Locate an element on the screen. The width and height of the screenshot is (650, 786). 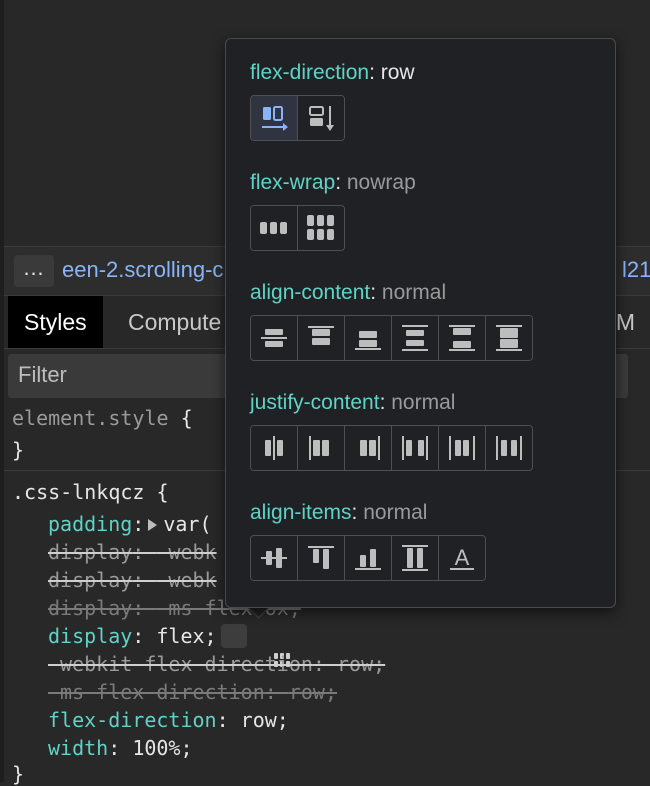
align-items-buttons: A is located at coordinates (368, 558).